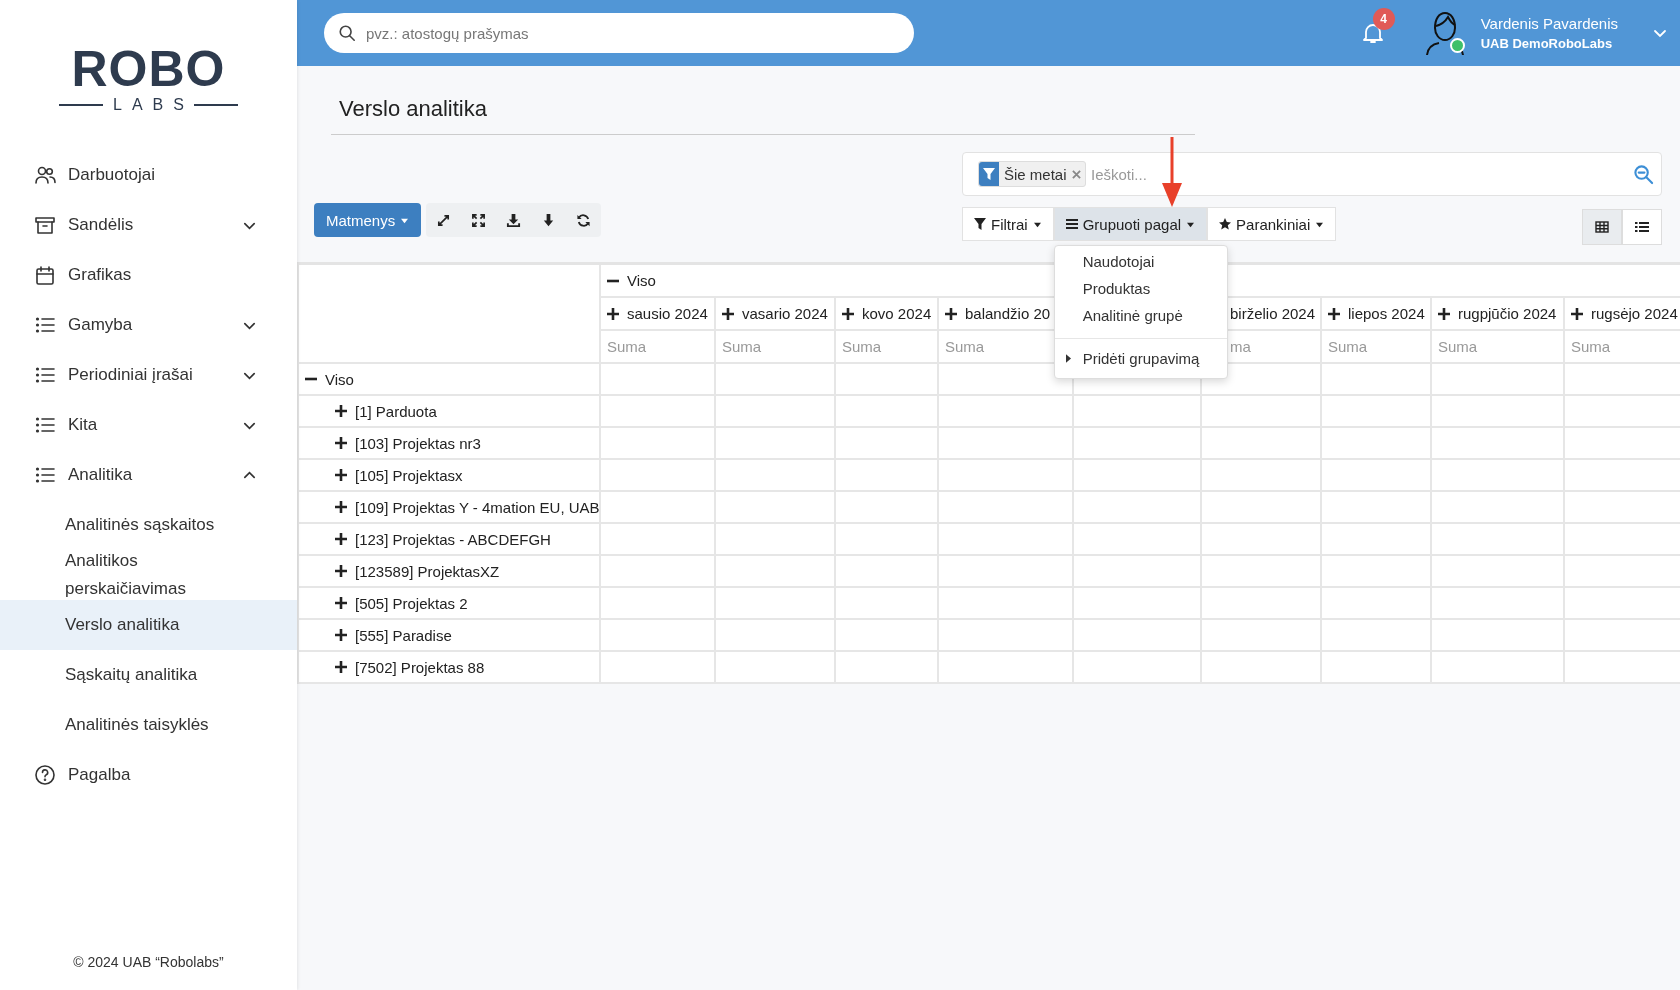 The height and width of the screenshot is (990, 1680). Describe the element at coordinates (1547, 43) in the screenshot. I see `company-name: UAB DemoRoboLabs` at that location.